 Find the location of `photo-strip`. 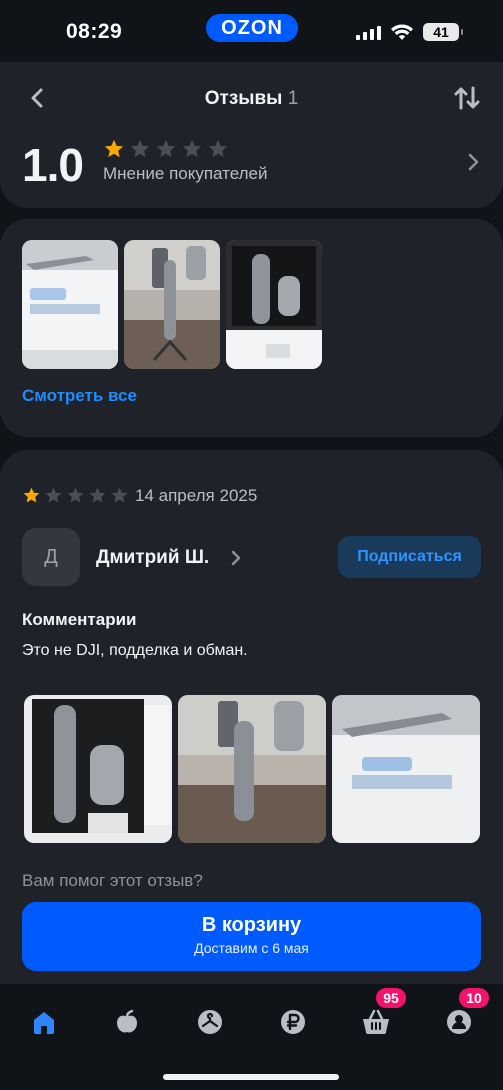

photo-strip is located at coordinates (172, 304).